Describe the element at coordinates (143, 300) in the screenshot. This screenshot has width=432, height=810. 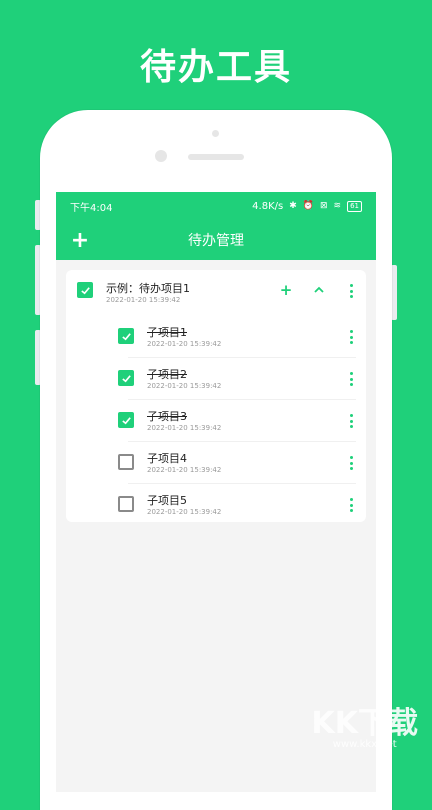
I see `task-time: 2022-01-20 15:39:42` at that location.